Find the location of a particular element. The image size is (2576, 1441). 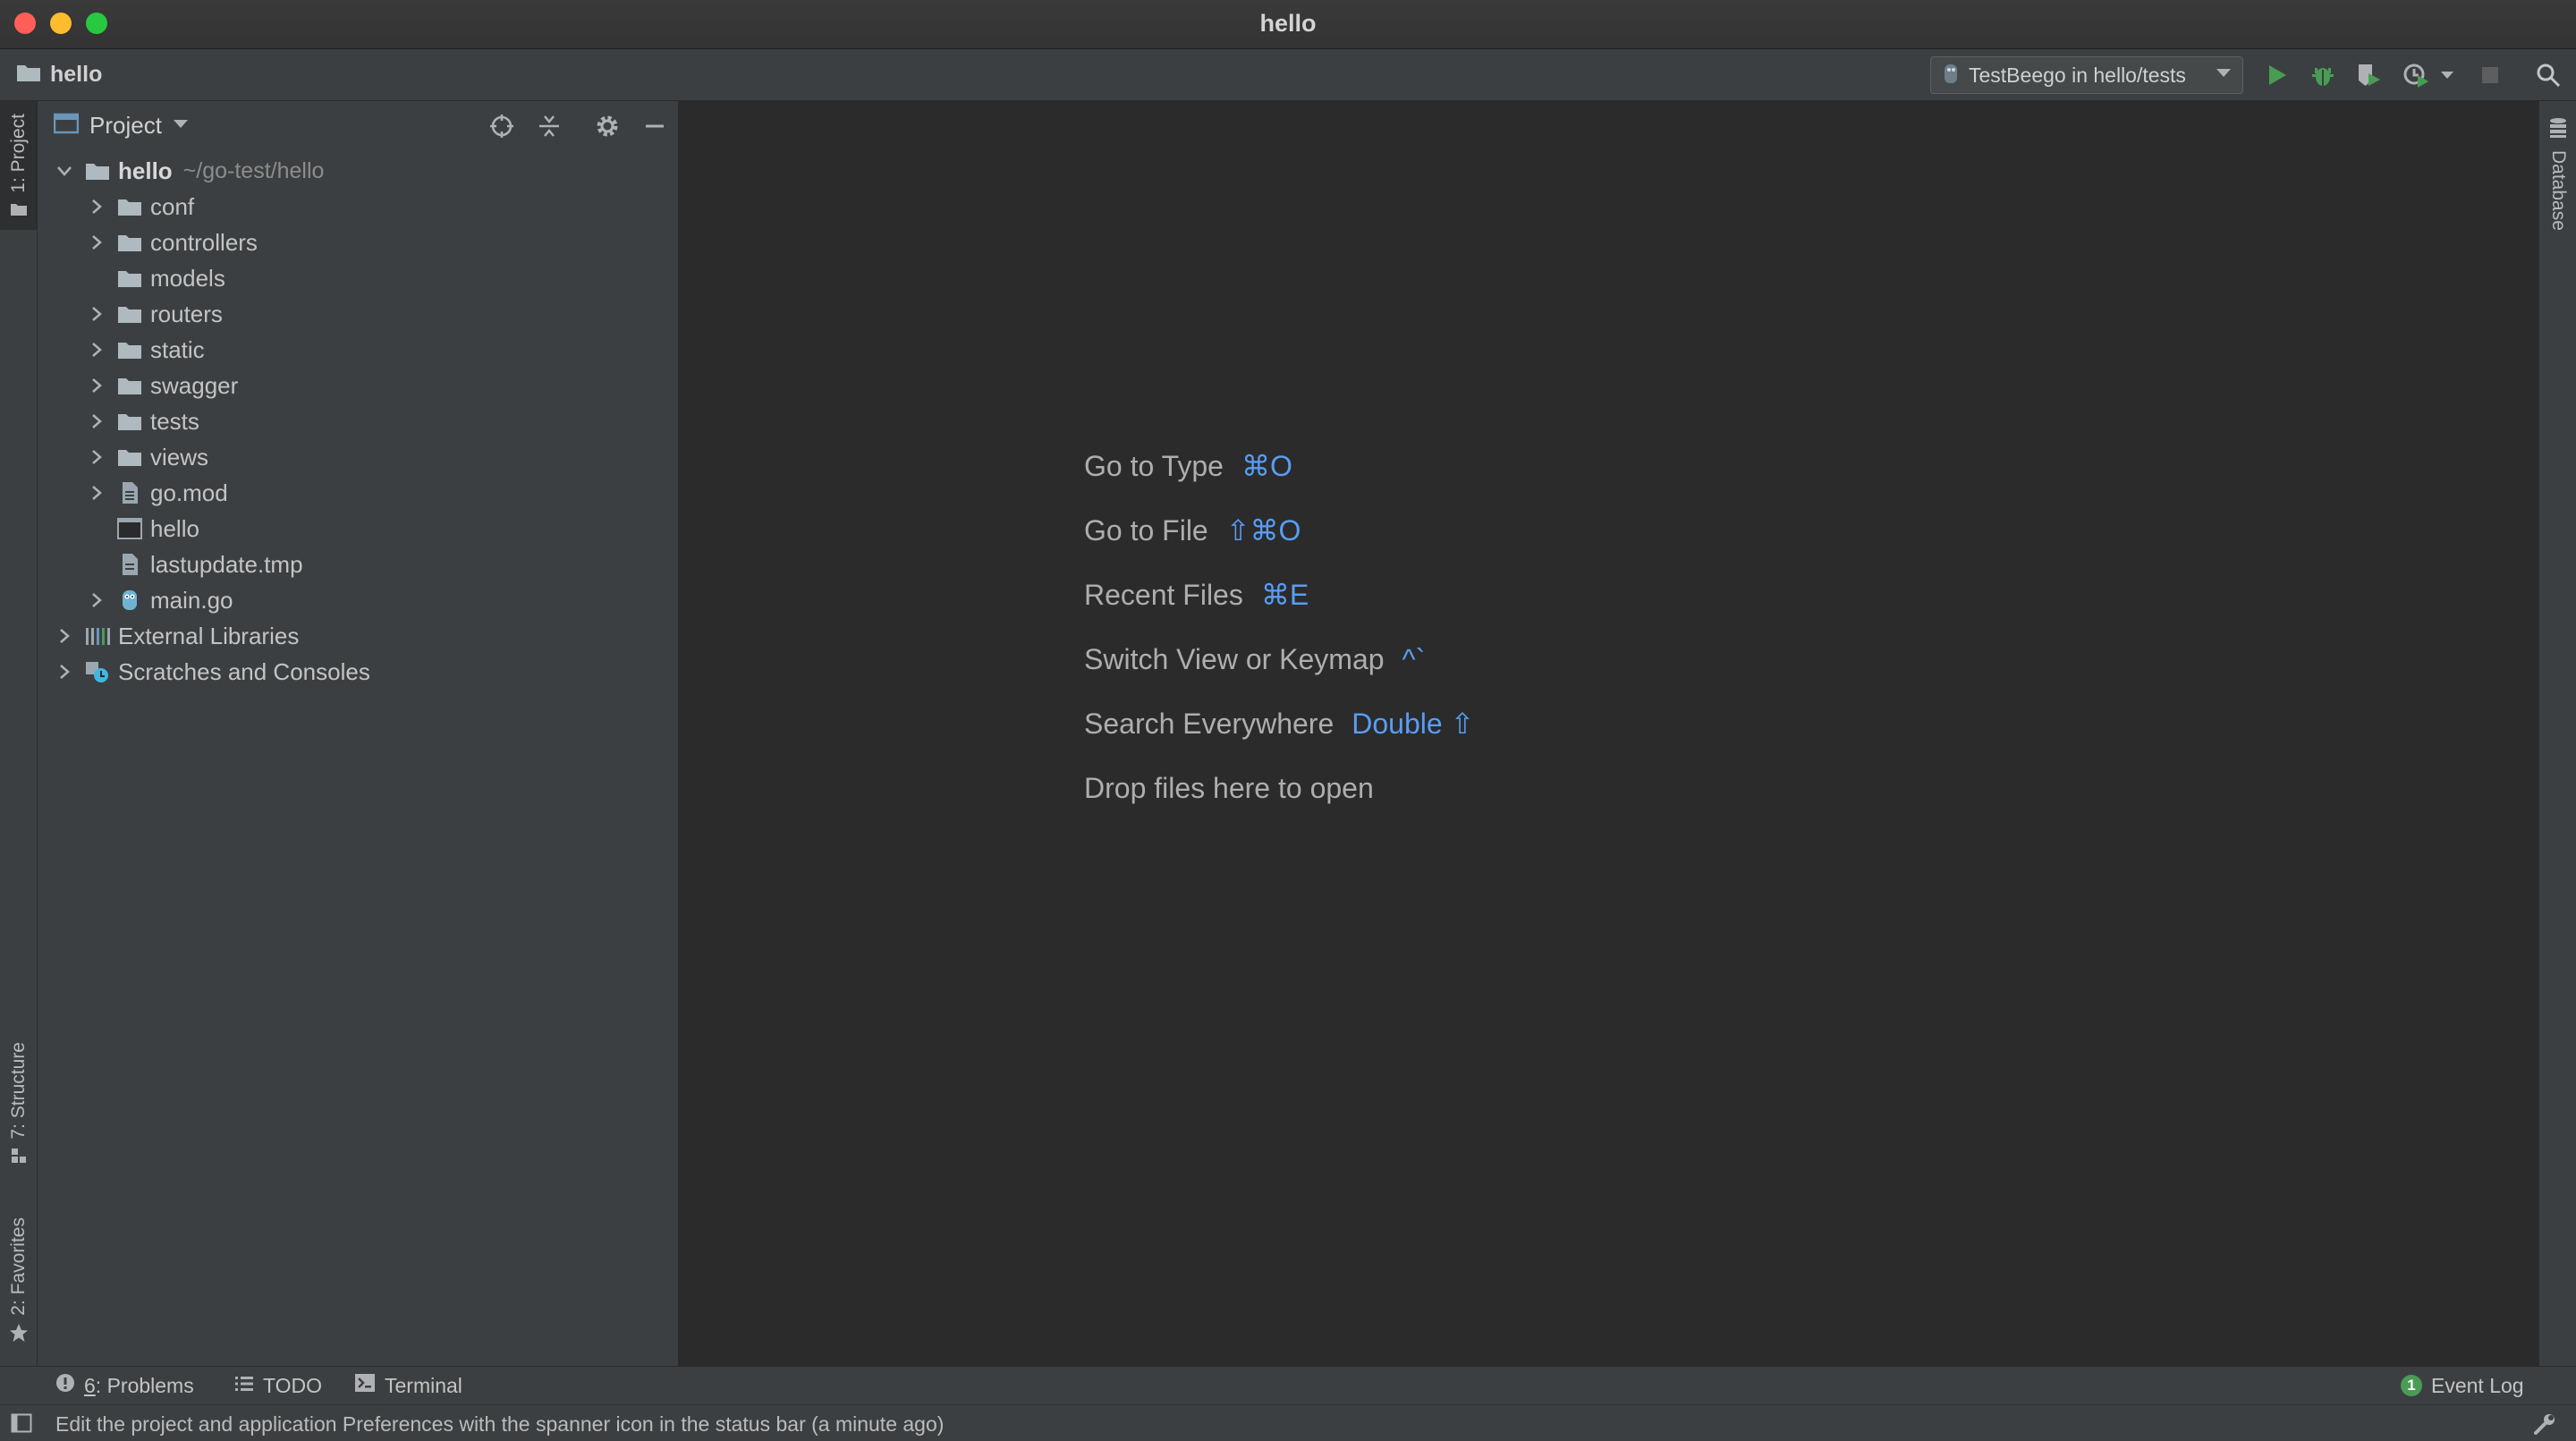

project-settings-button is located at coordinates (607, 126).